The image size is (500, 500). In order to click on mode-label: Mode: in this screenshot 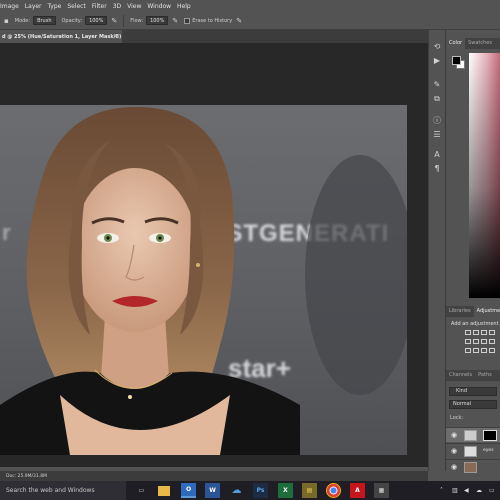, I will do `click(22, 20)`.